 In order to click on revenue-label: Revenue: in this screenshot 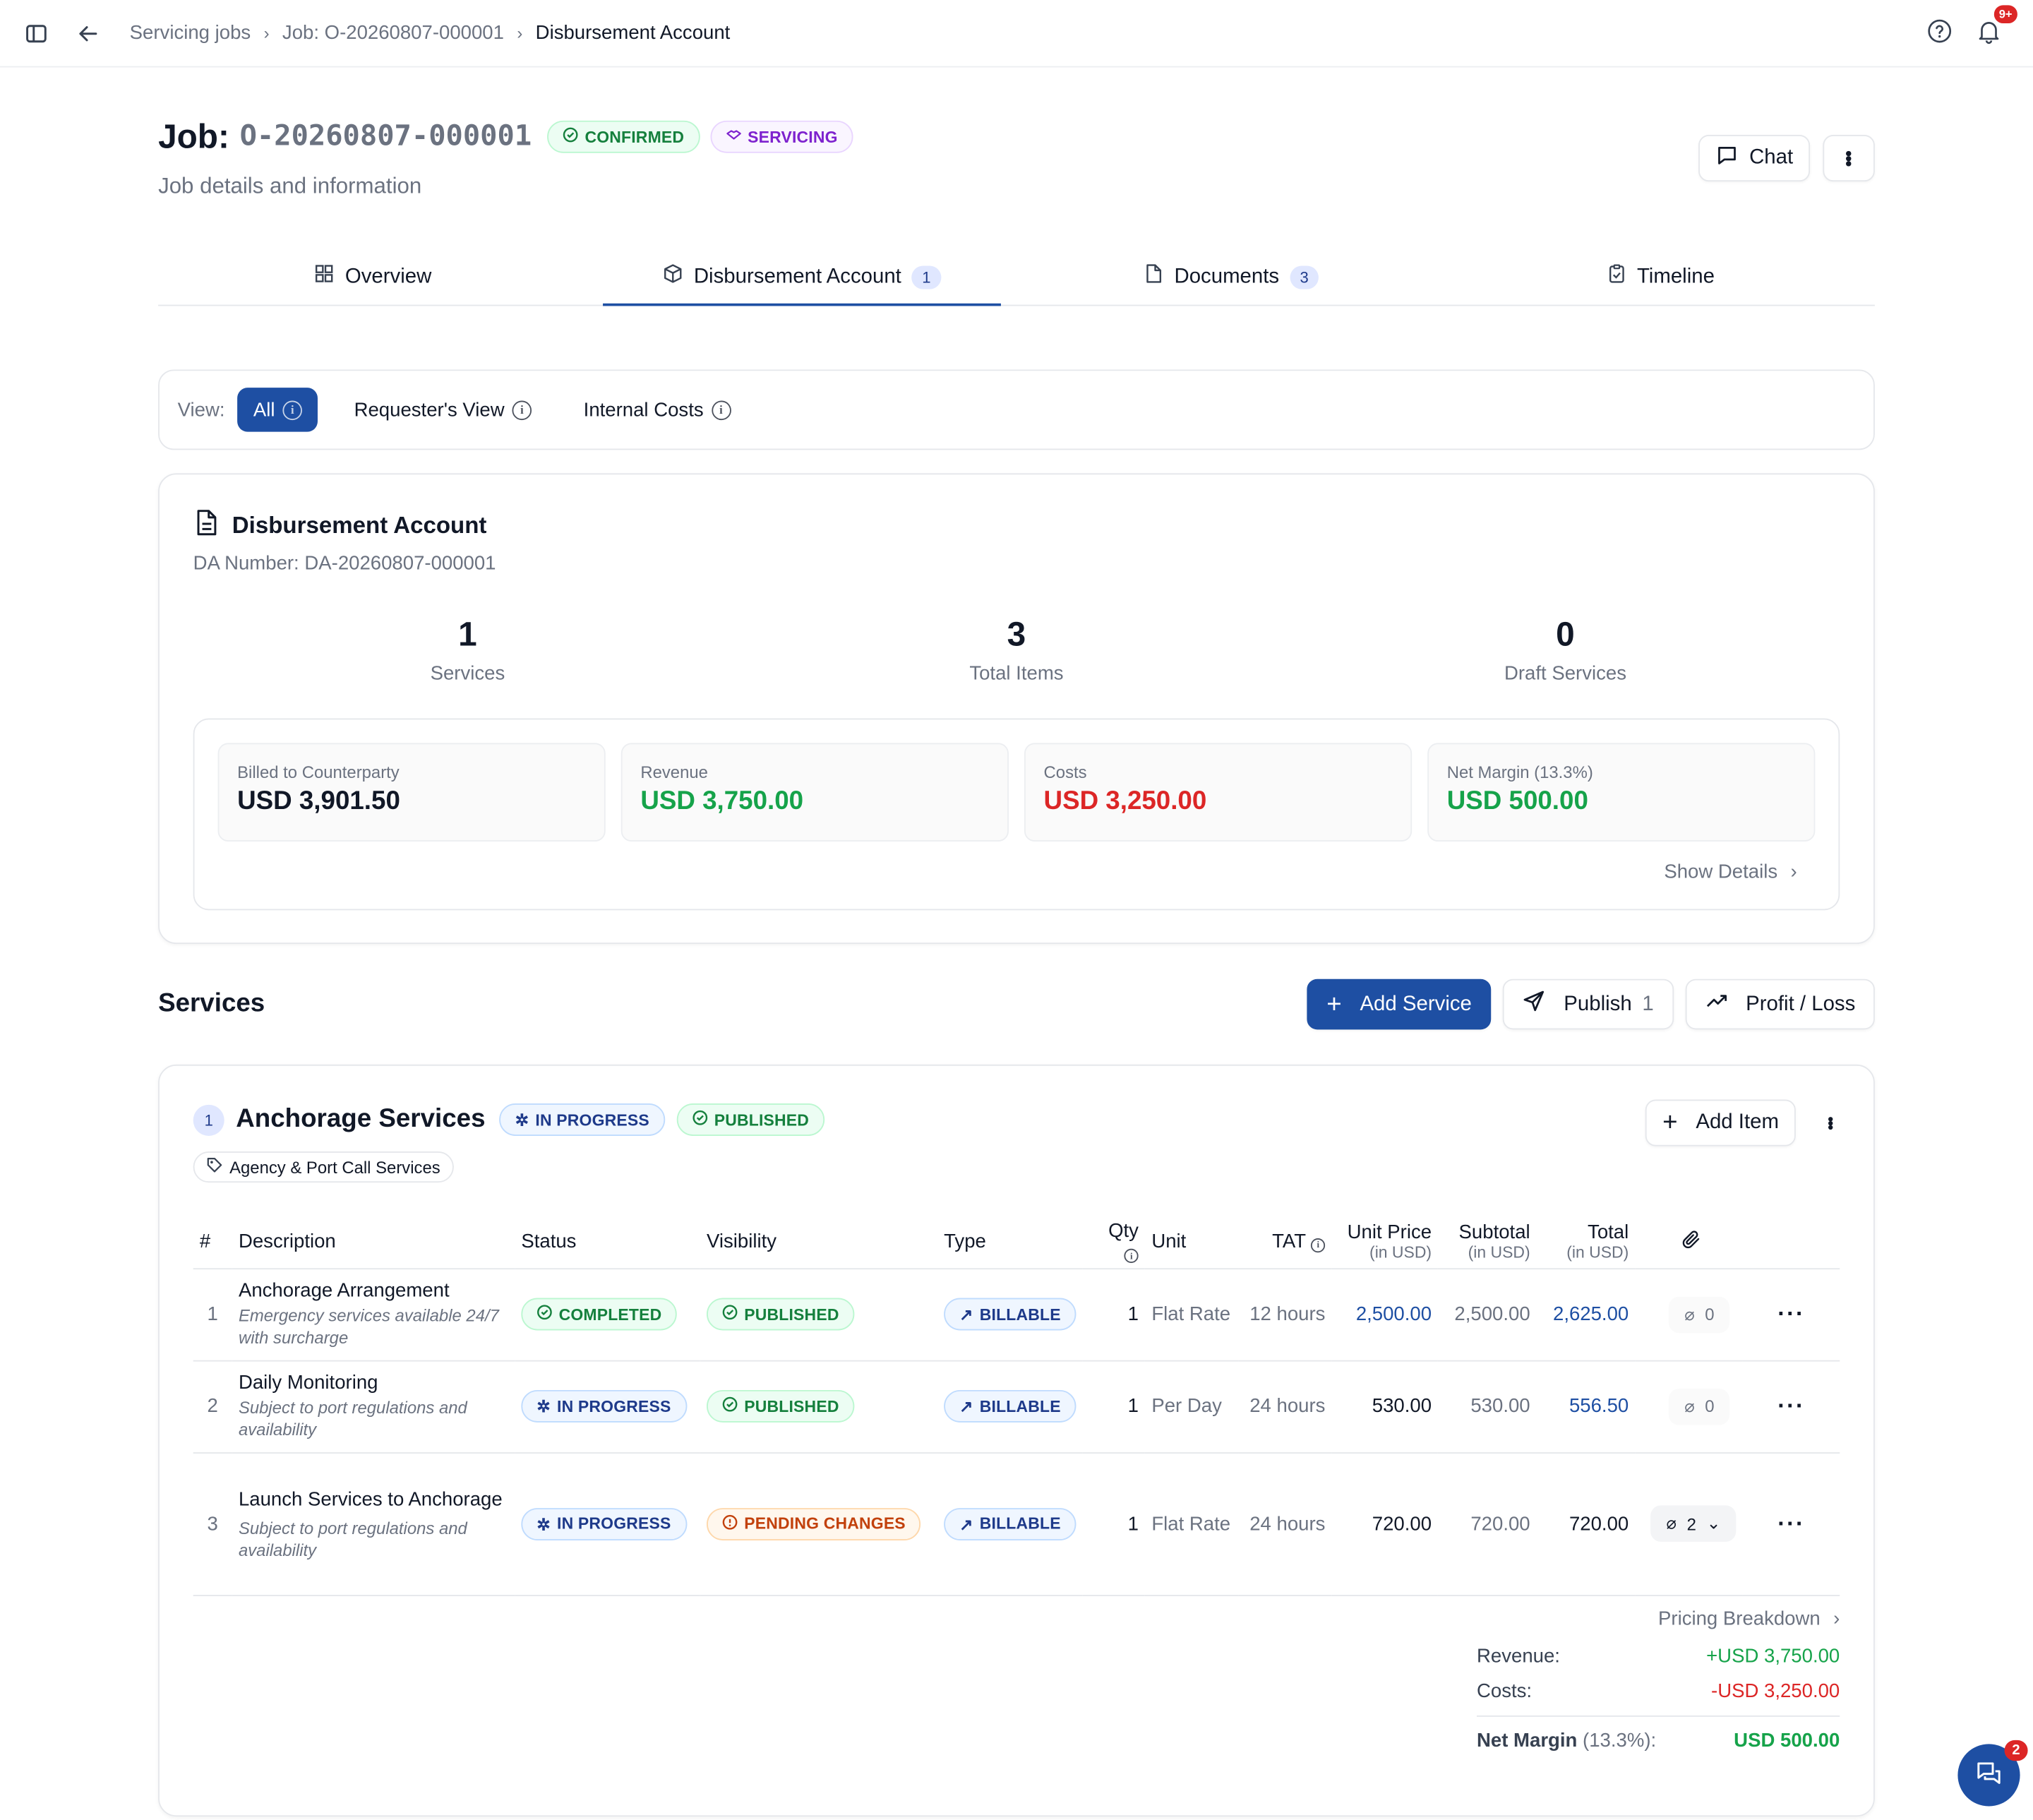, I will do `click(1519, 1656)`.